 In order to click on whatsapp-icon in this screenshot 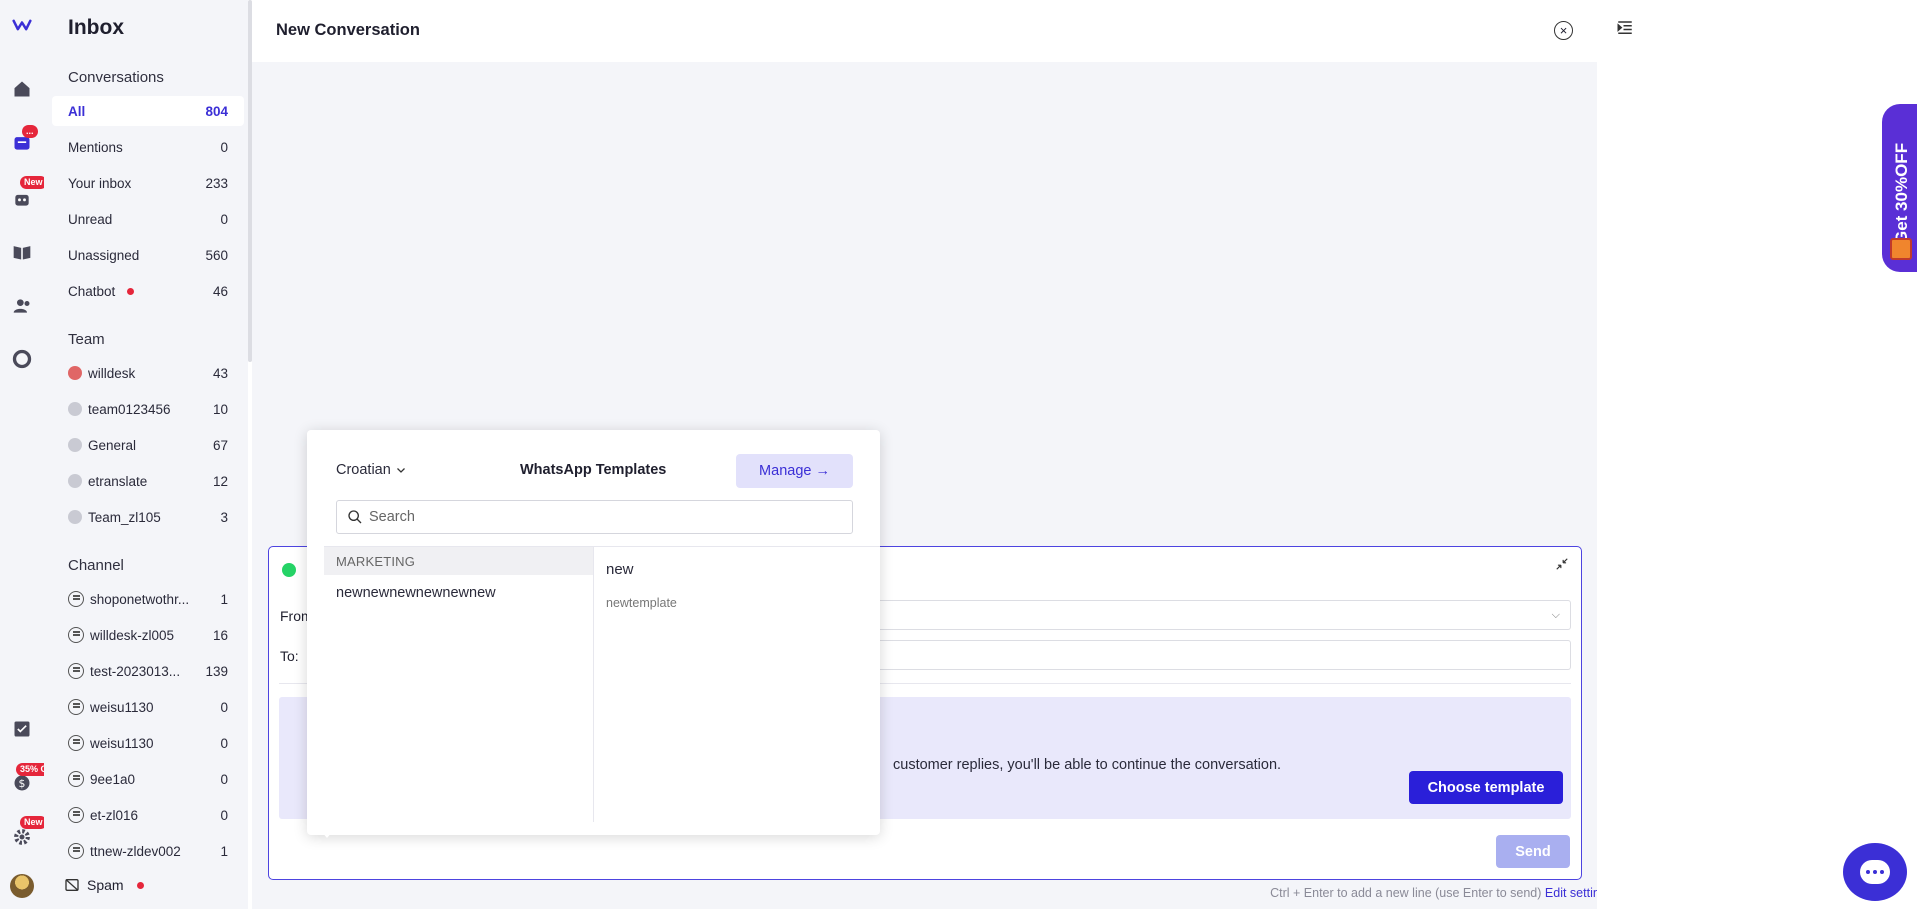, I will do `click(289, 570)`.